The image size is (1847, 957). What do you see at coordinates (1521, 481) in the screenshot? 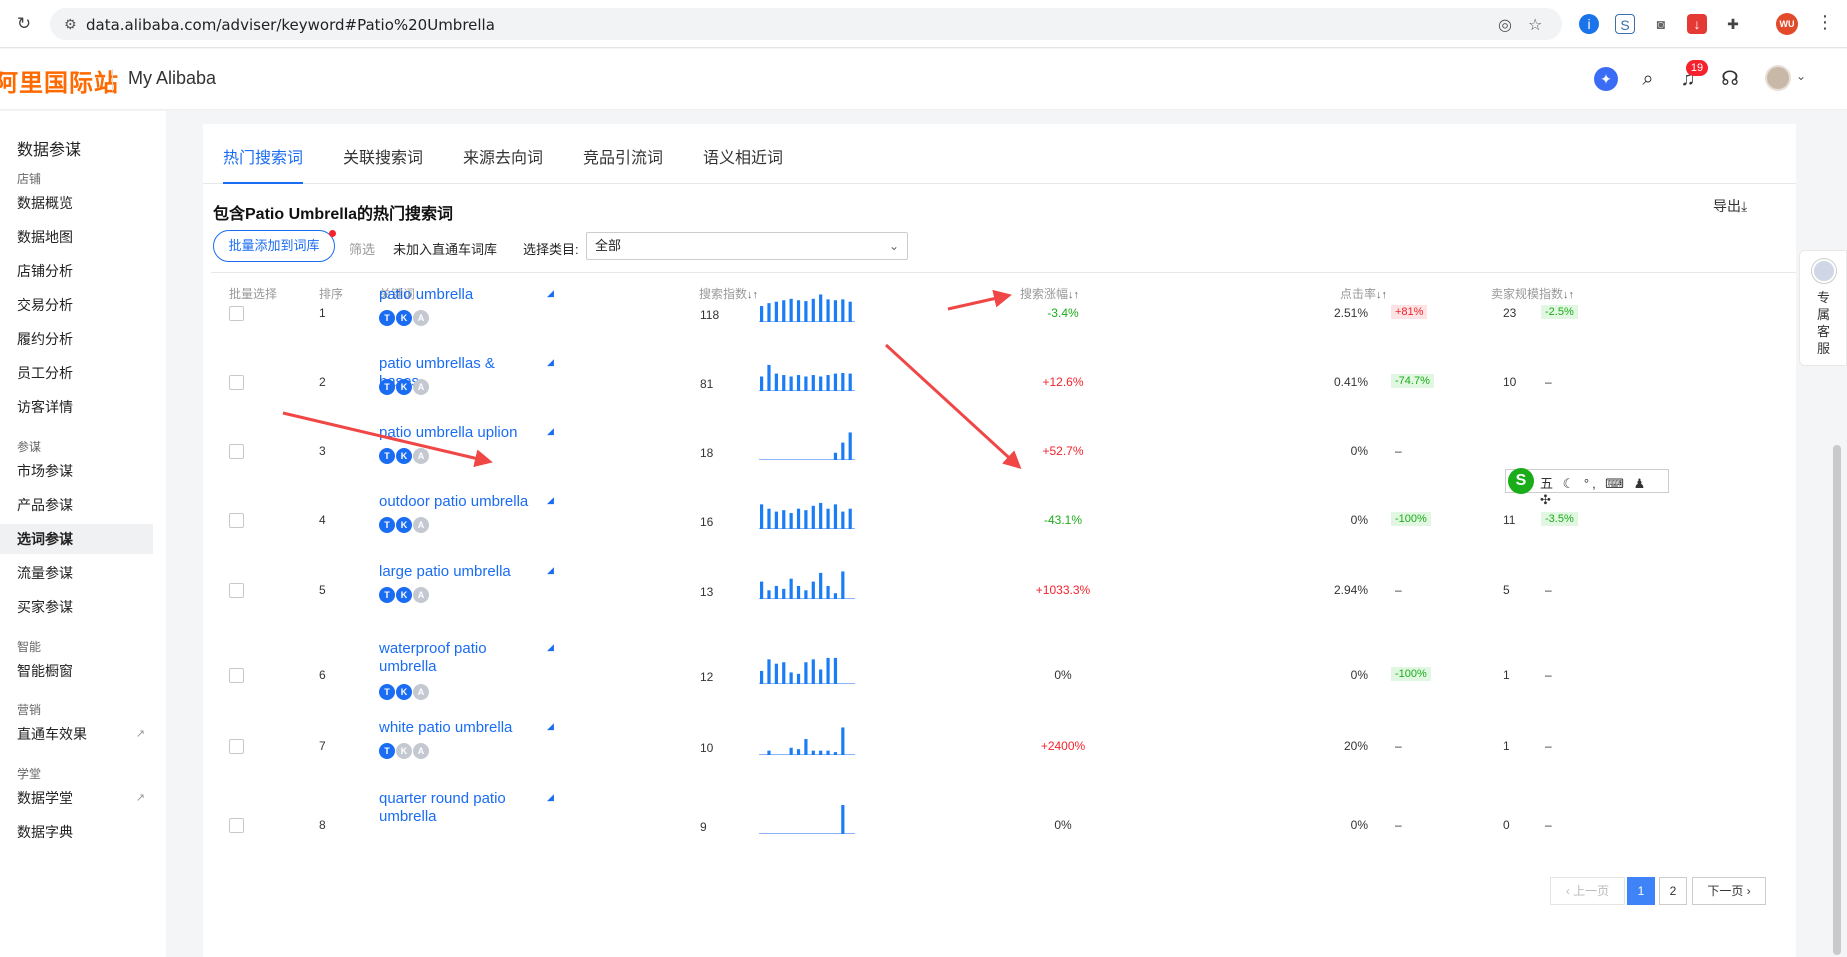
I see `sogou-ime-icon: S` at bounding box center [1521, 481].